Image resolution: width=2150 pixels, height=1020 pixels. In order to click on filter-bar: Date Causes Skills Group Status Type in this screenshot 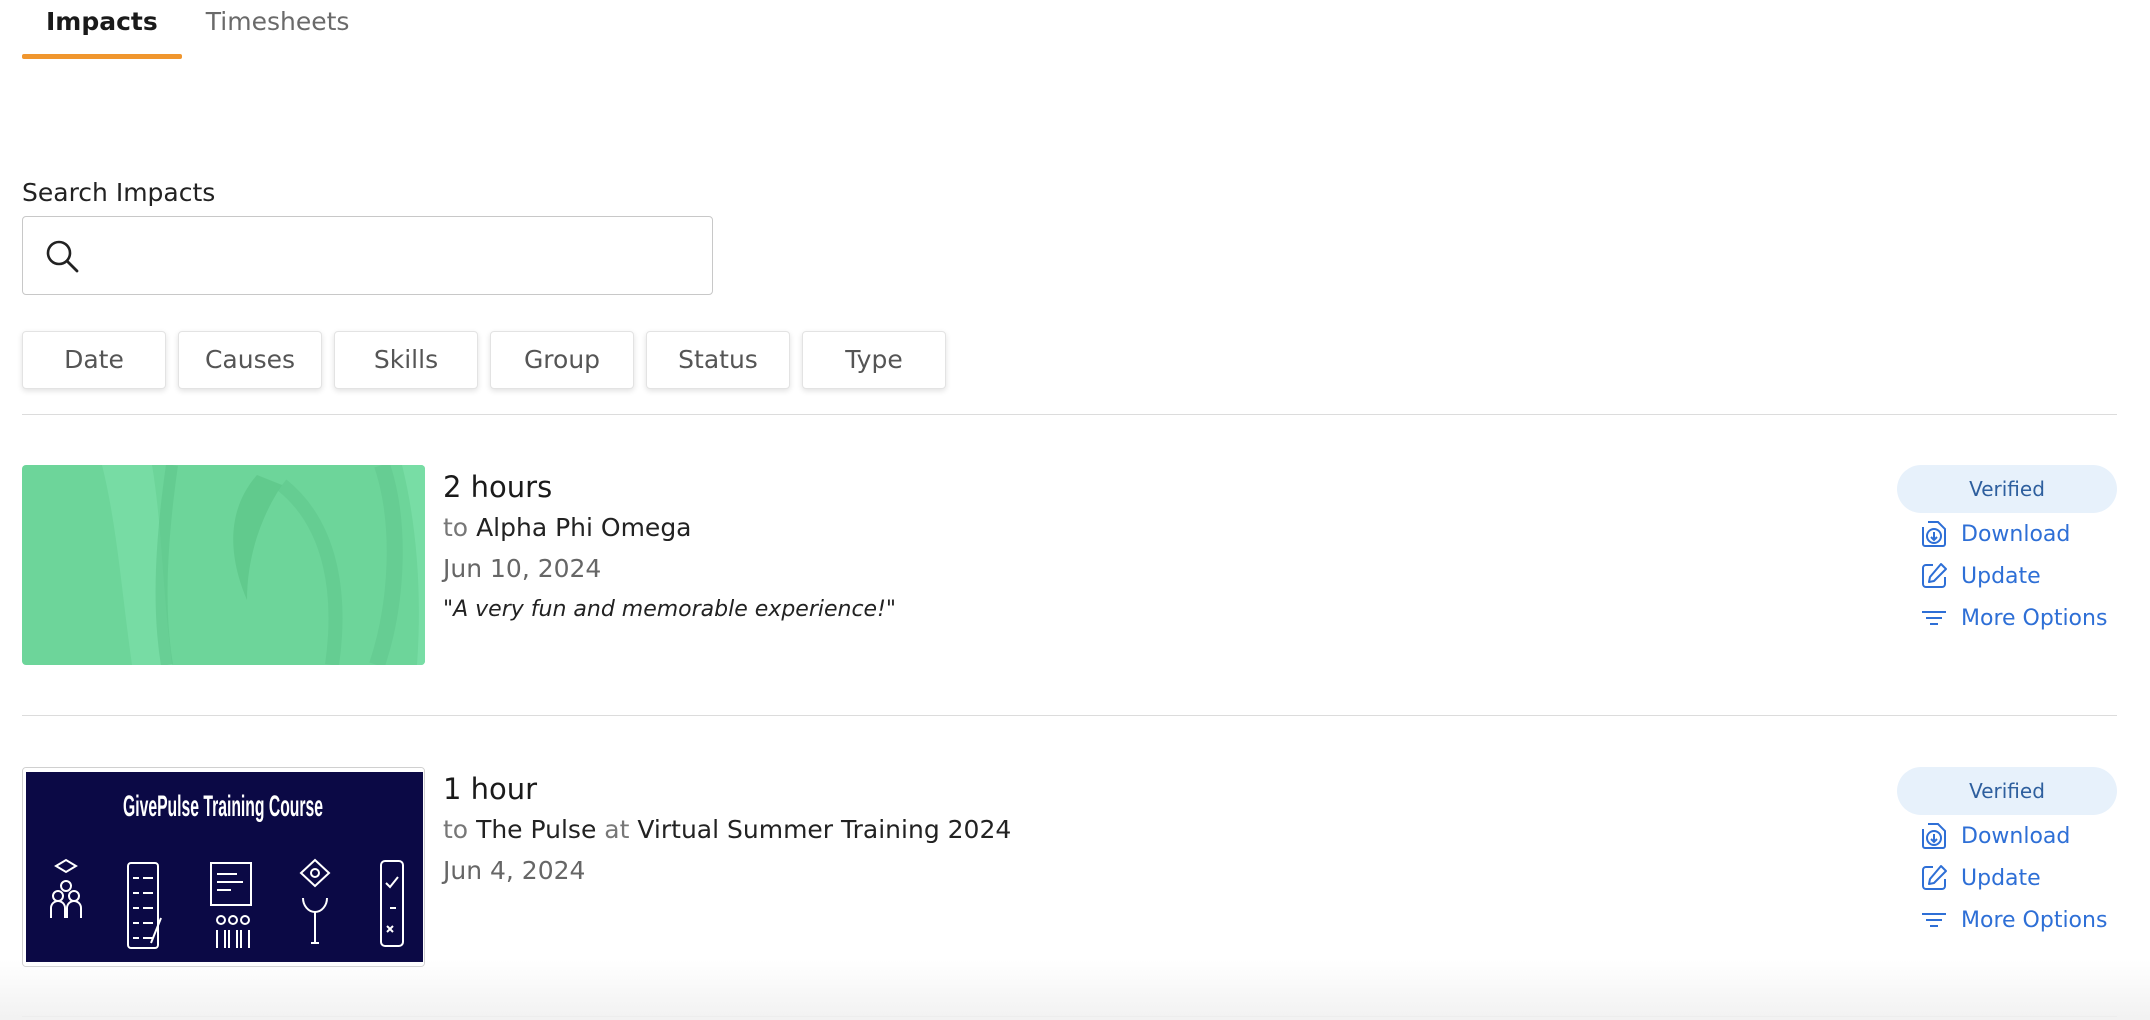, I will do `click(484, 360)`.